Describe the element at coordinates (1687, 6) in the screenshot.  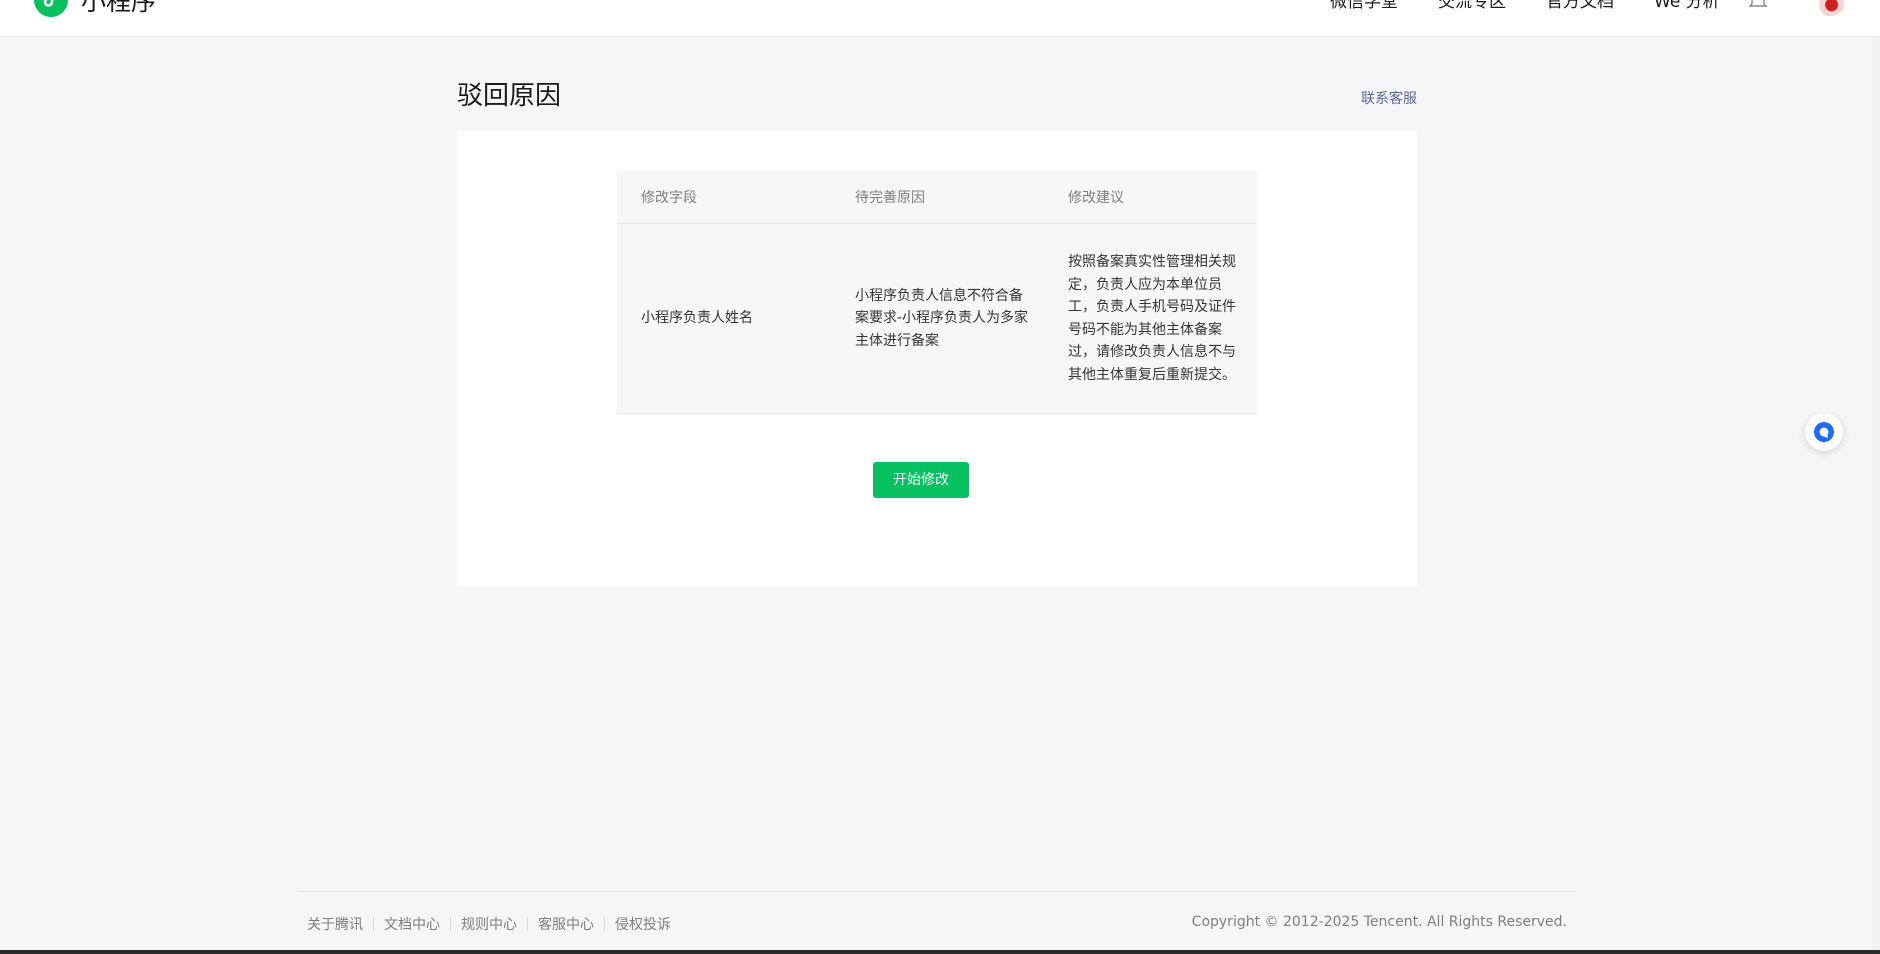
I see `nav-item-we-analytics: We 分析` at that location.